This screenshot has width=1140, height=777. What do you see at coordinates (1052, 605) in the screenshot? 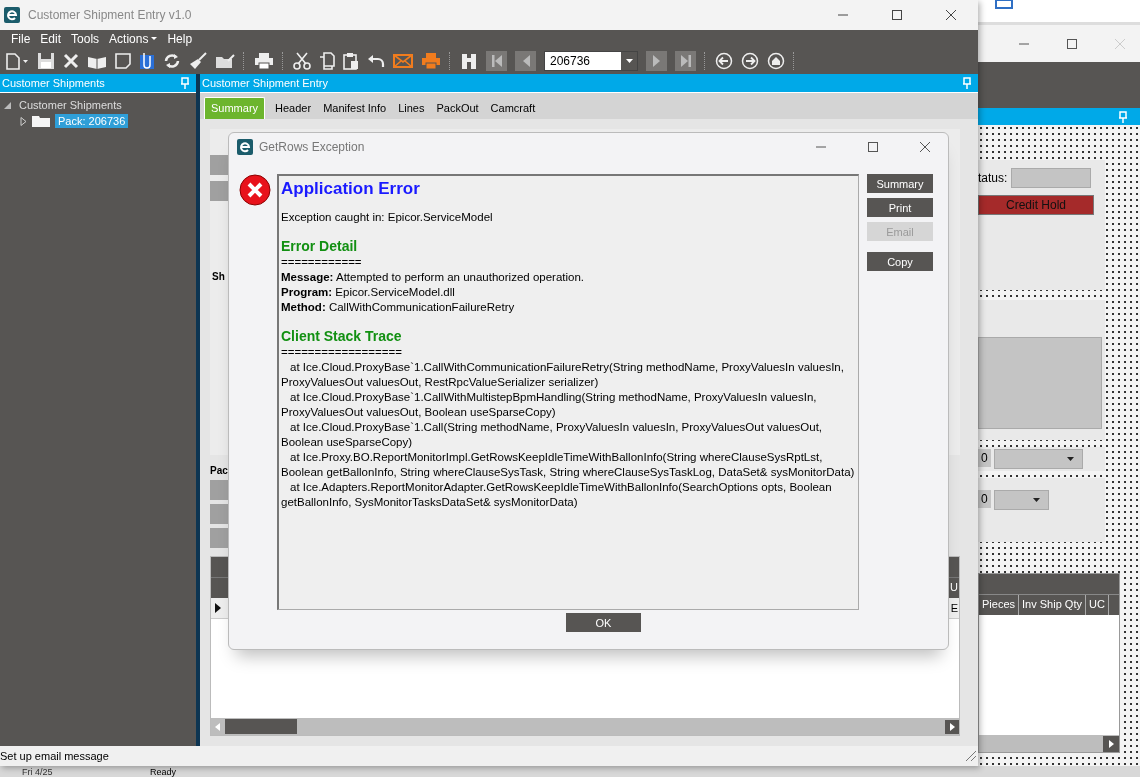
I see `column-header: Inv Ship Qty` at bounding box center [1052, 605].